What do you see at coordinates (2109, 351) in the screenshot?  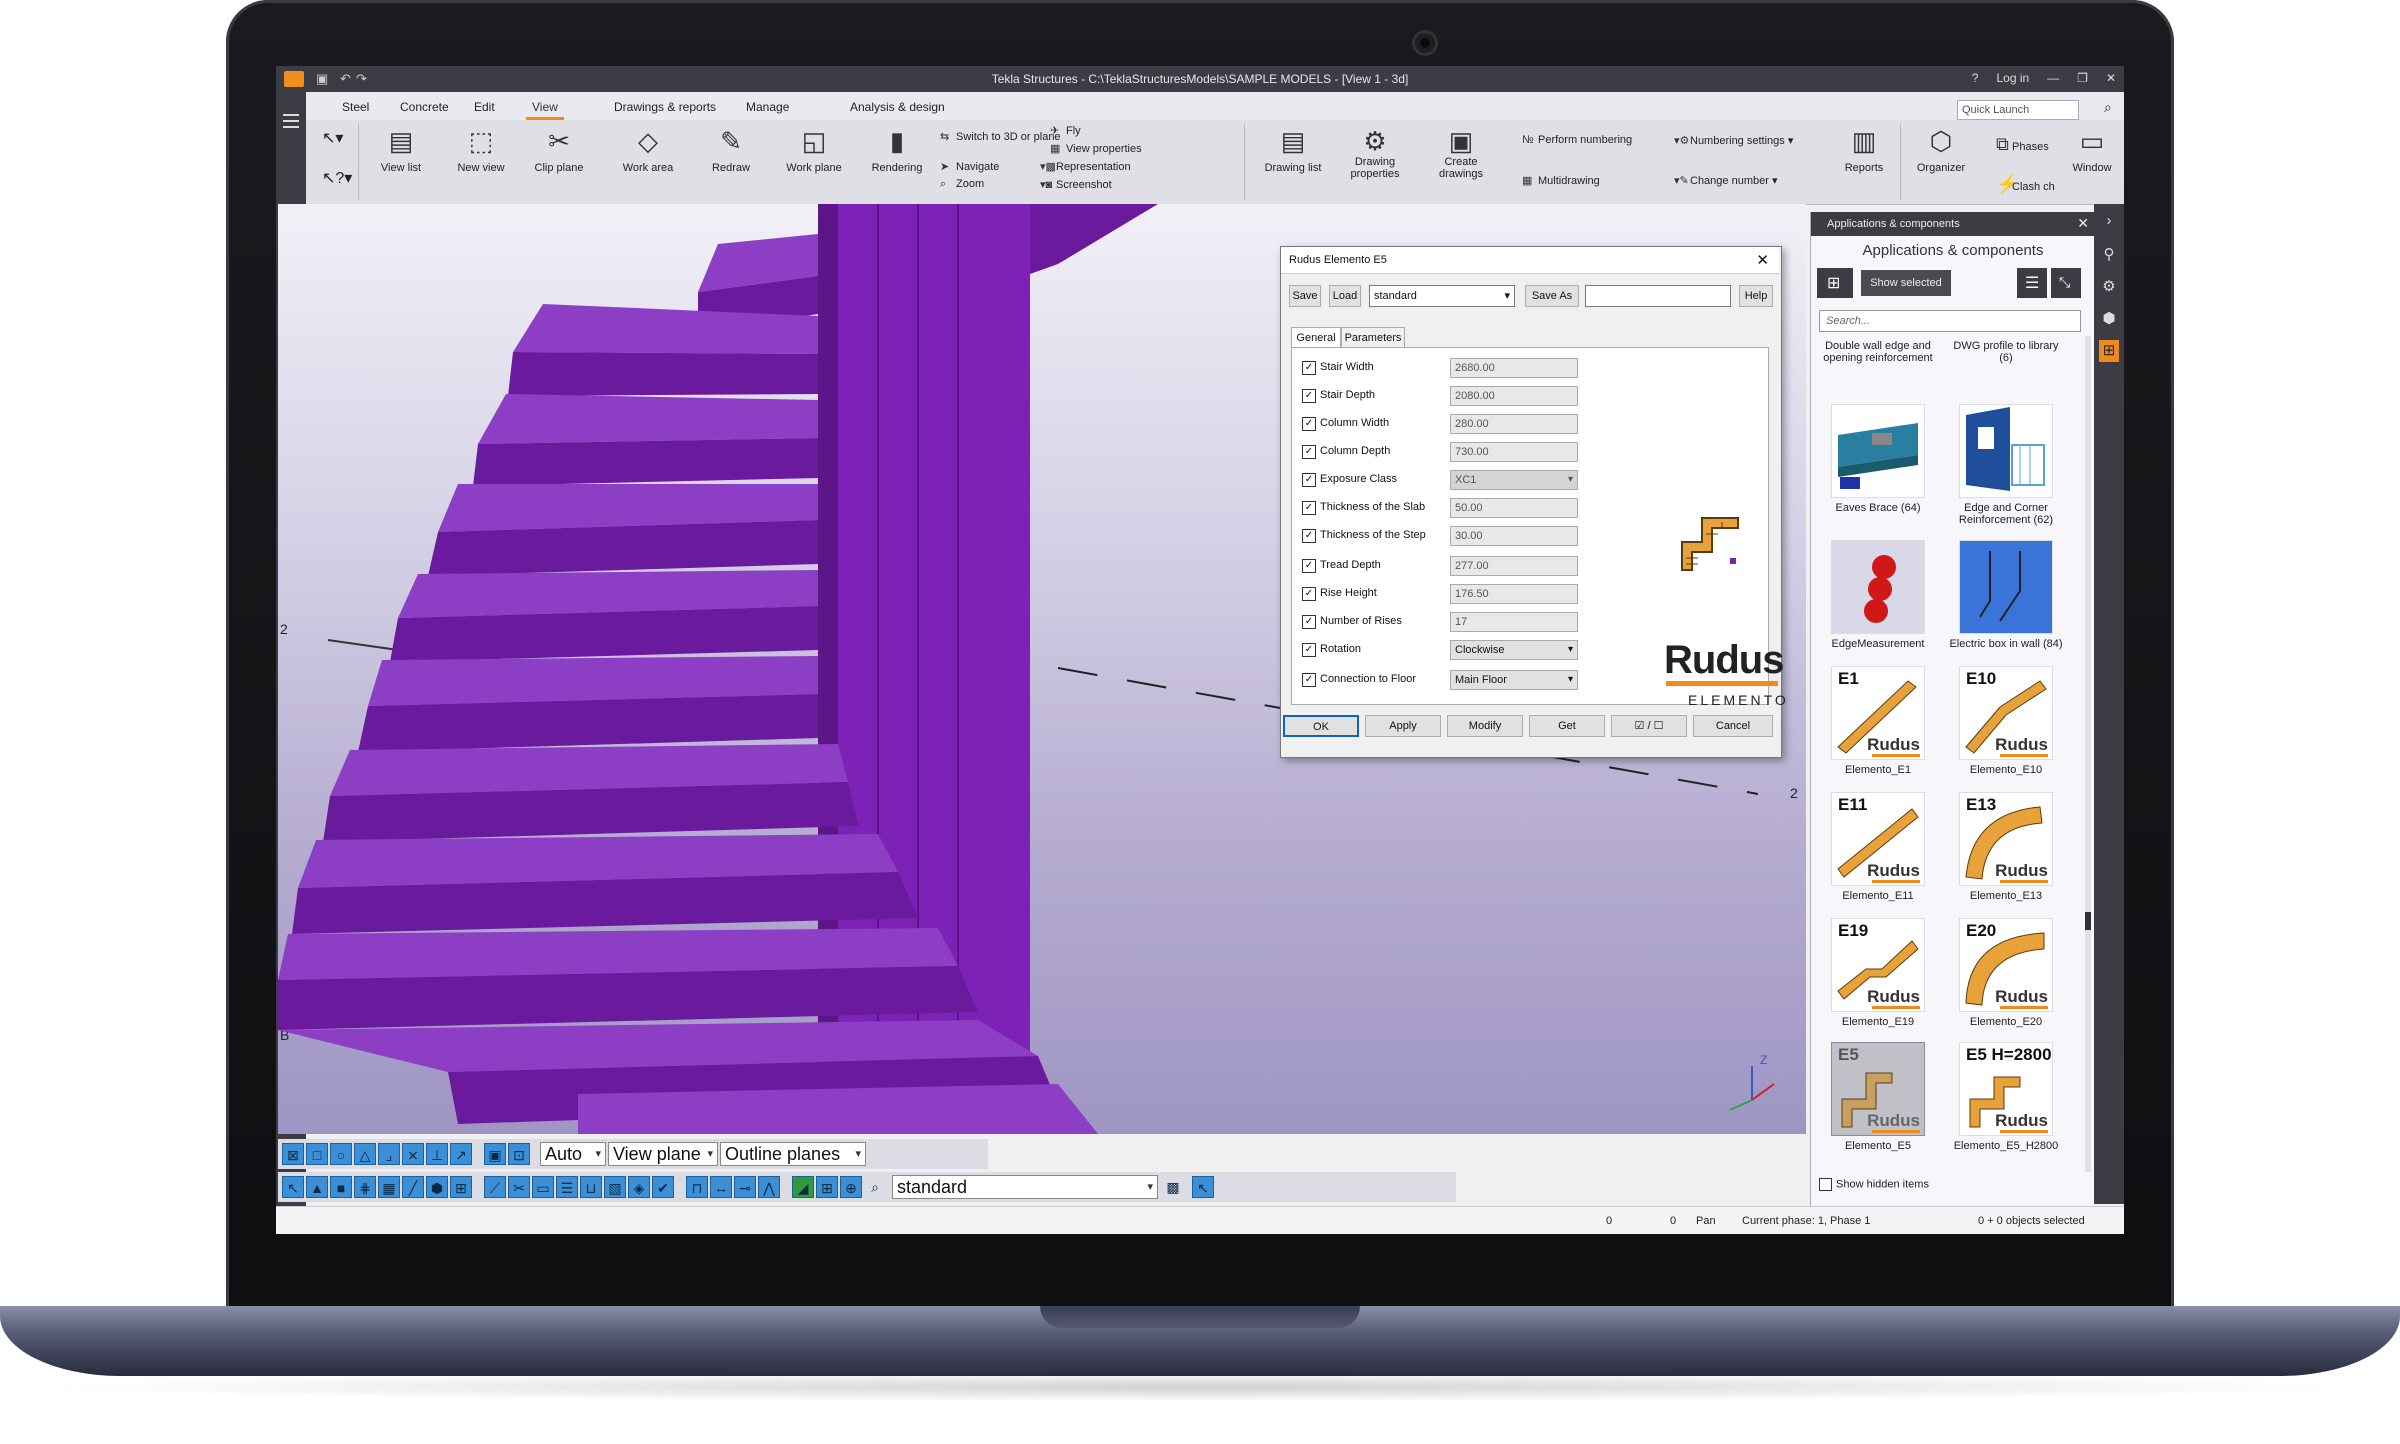 I see `applications-icon: ⊞` at bounding box center [2109, 351].